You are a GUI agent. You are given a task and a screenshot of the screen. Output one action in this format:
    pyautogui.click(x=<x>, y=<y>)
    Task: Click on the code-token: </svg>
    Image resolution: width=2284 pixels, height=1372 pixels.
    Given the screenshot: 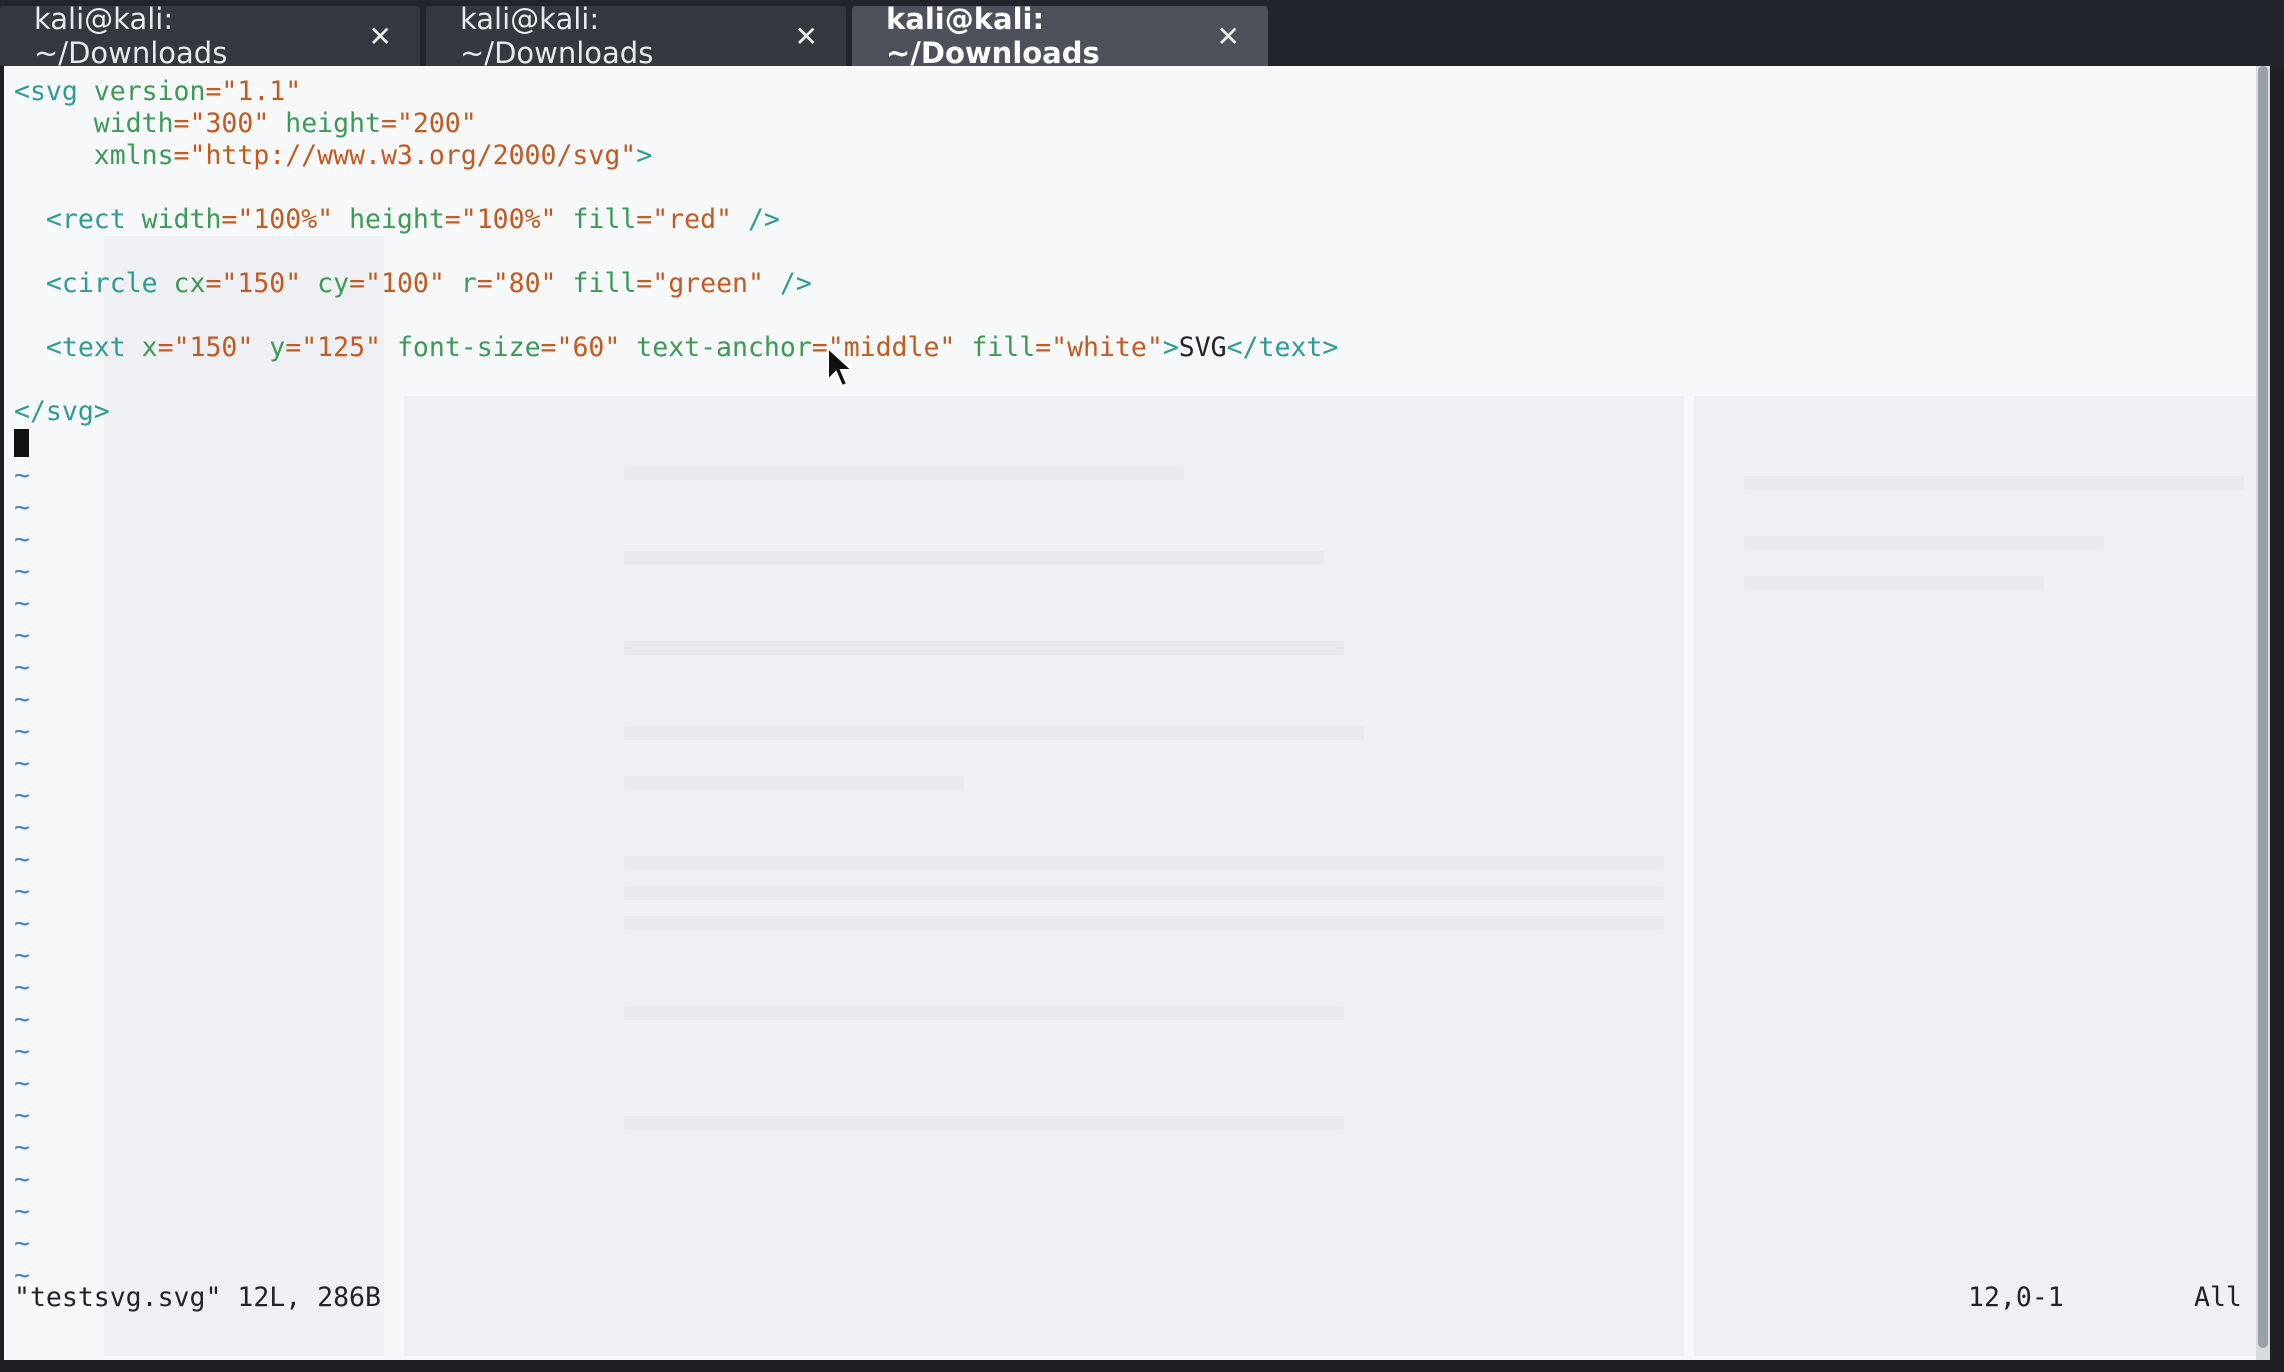 What is the action you would take?
    pyautogui.click(x=62, y=411)
    